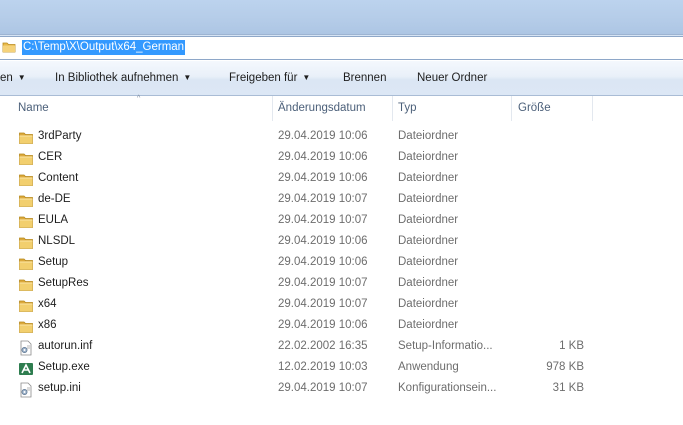 The image size is (683, 425). What do you see at coordinates (364, 78) in the screenshot?
I see `burn-button: Brennen` at bounding box center [364, 78].